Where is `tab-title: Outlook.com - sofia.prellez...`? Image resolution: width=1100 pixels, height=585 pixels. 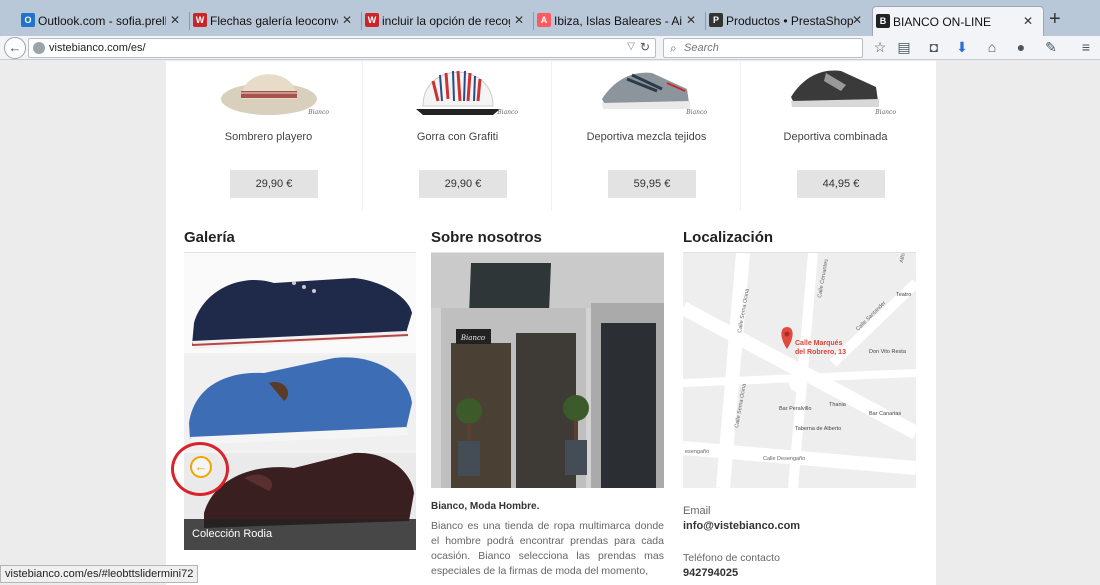
tab-title: Outlook.com - sofia.prellez... is located at coordinates (102, 21).